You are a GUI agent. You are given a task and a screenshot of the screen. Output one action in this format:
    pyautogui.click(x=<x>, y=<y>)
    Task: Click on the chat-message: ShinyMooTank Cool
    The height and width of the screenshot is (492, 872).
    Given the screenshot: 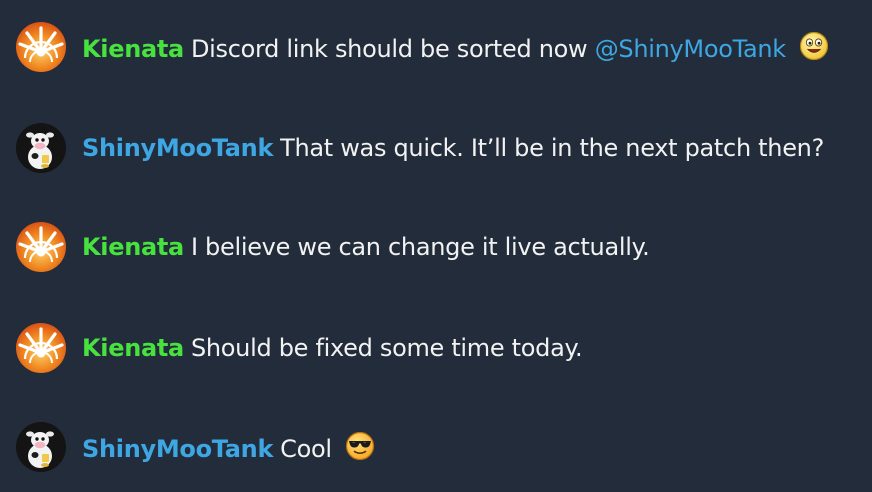 What is the action you would take?
    pyautogui.click(x=440, y=447)
    